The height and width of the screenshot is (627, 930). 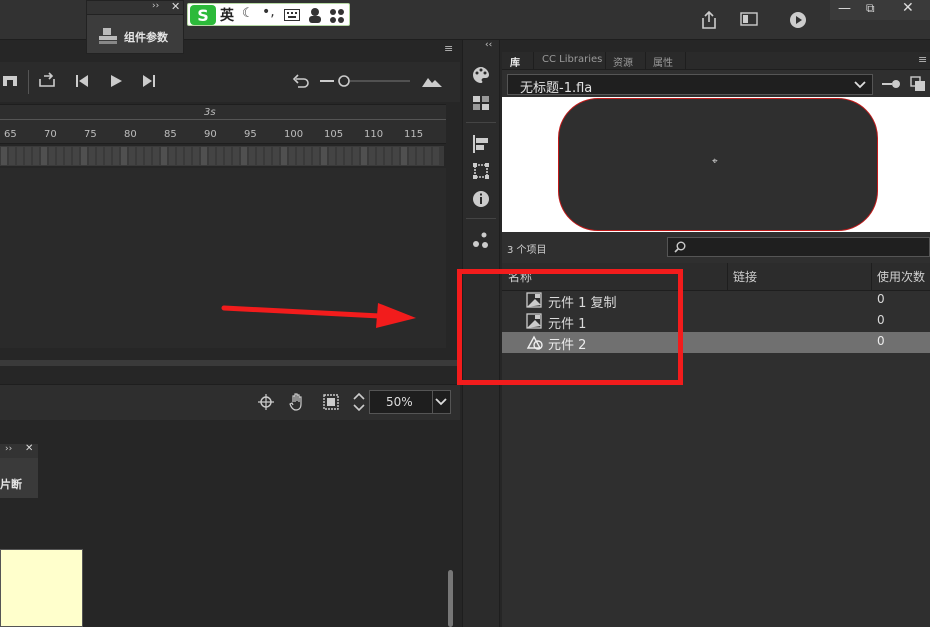 I want to click on timeline-ruler: 3s 65 70 75 80 85 90 95 100 105 110 115, so click(x=223, y=124).